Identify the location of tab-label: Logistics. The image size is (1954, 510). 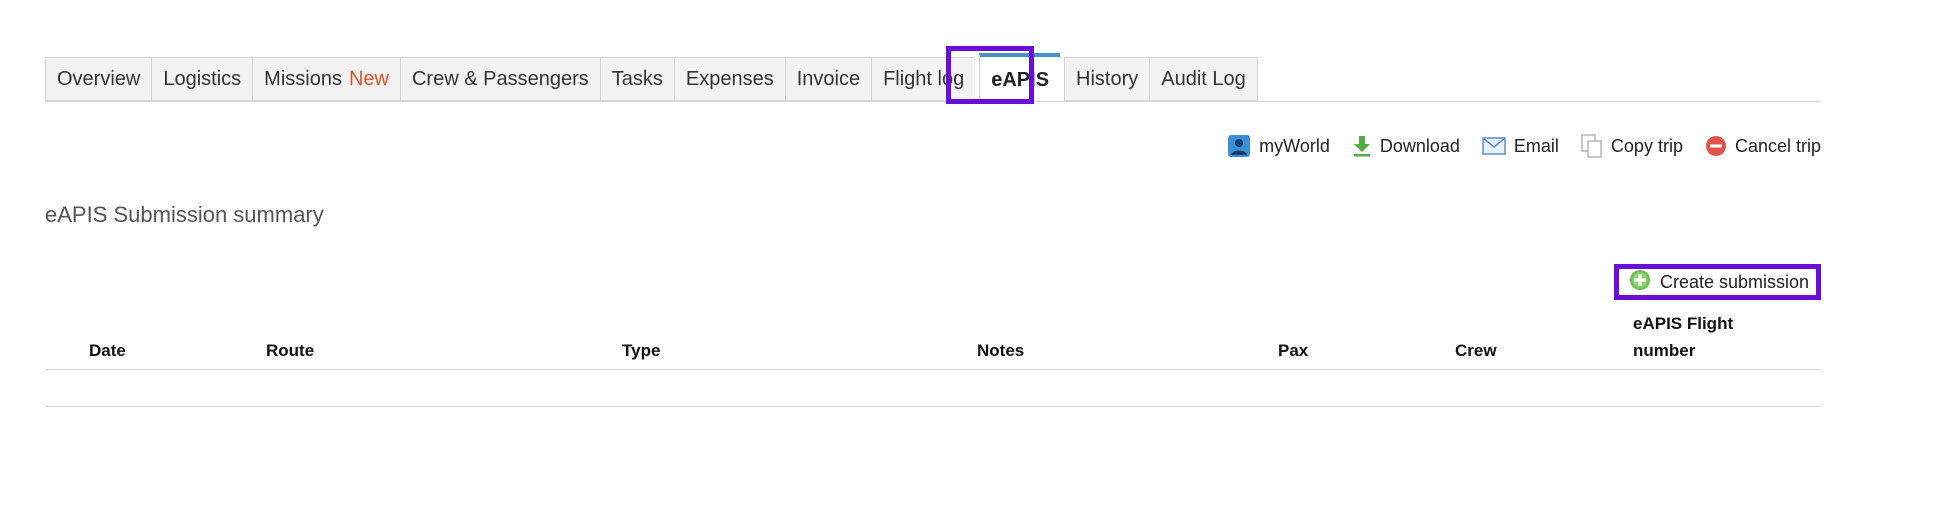
(202, 78).